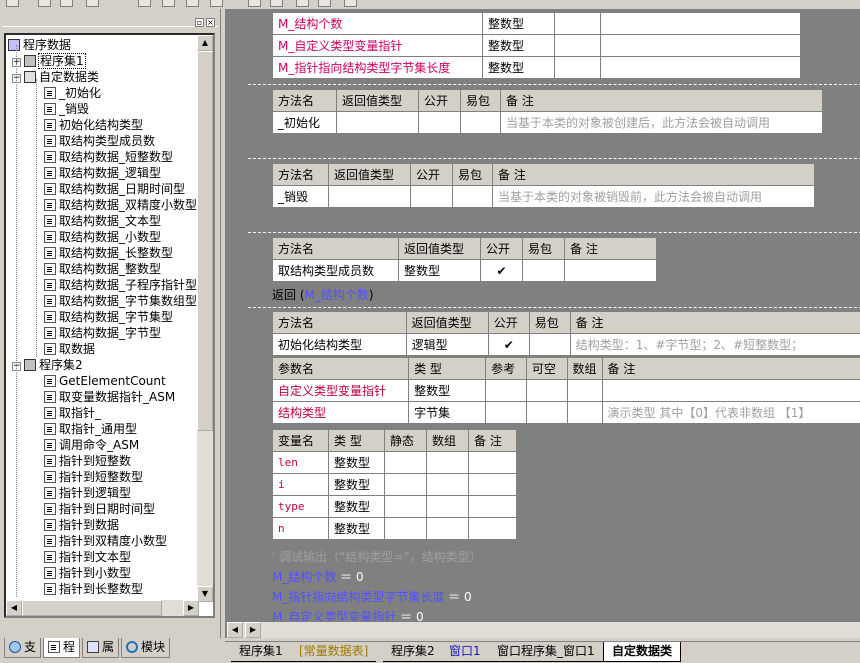 Image resolution: width=860 pixels, height=663 pixels. Describe the element at coordinates (120, 285) in the screenshot. I see `tree-item-method: 取结构数据_子程序指针型` at that location.